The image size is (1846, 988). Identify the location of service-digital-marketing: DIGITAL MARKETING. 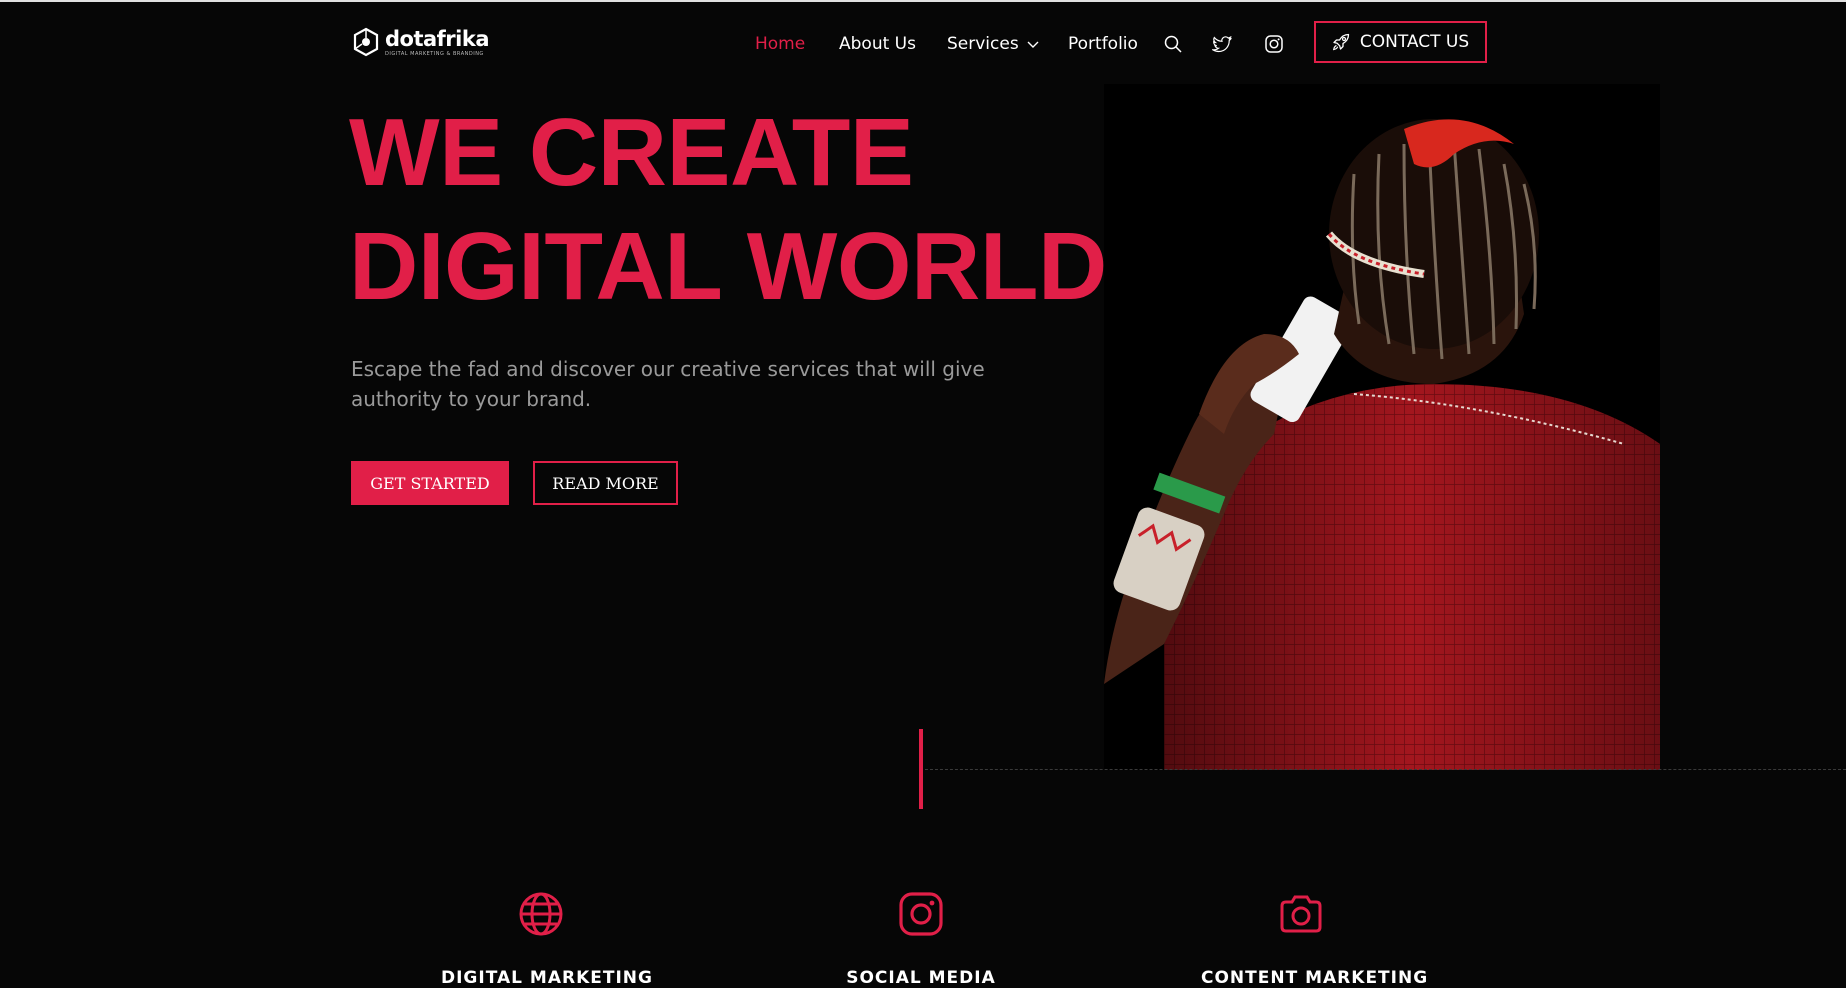
(547, 939).